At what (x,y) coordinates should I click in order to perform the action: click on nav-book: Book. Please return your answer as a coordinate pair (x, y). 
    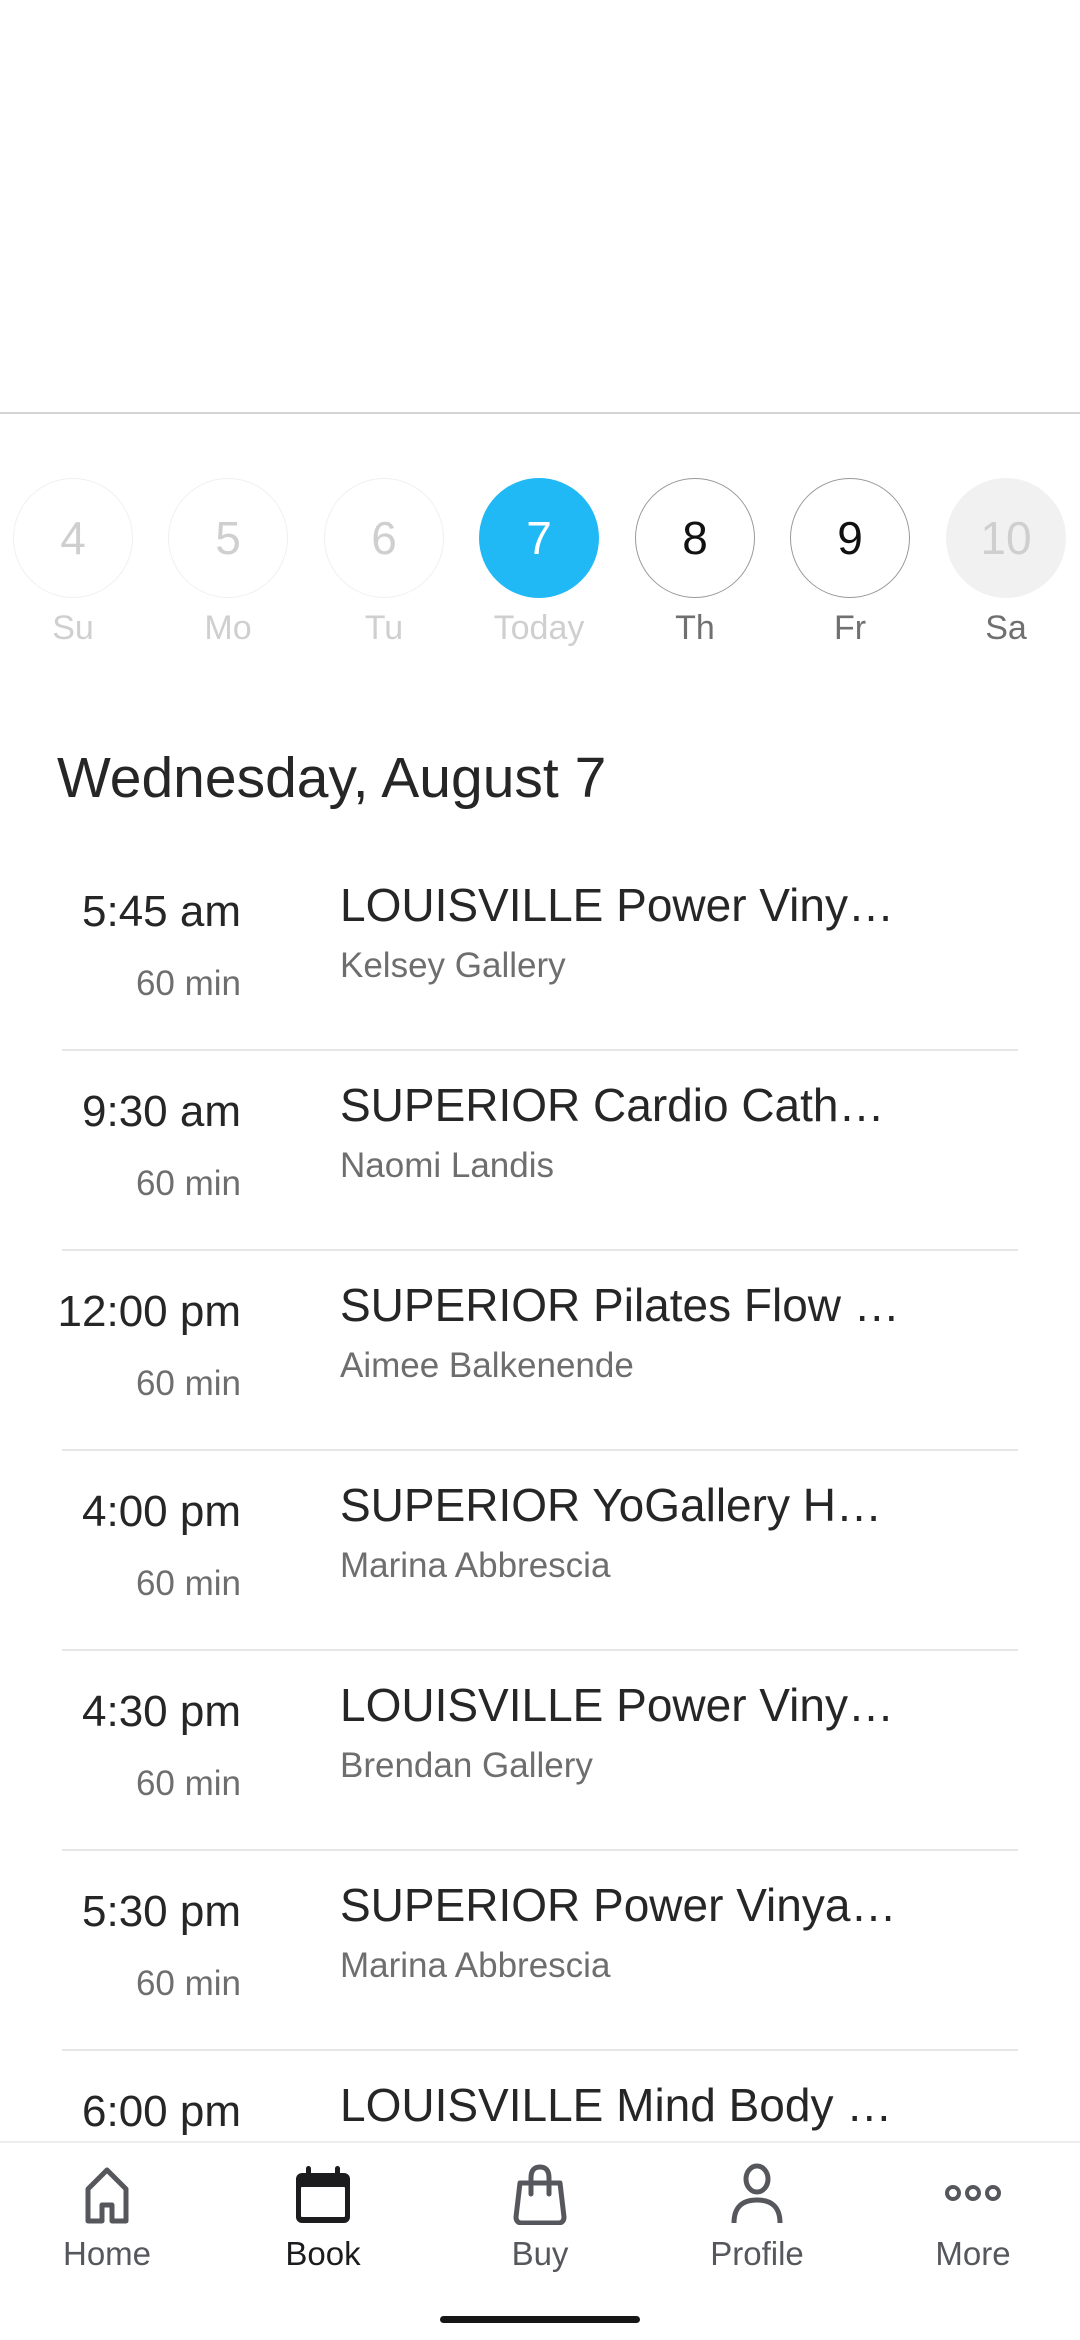
    Looking at the image, I should click on (323, 2221).